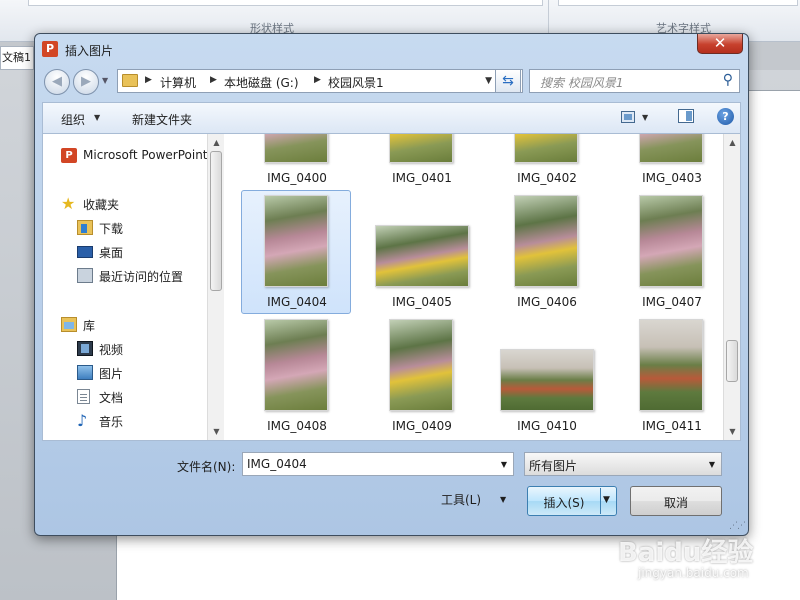 The height and width of the screenshot is (600, 800). I want to click on change-view-icon, so click(628, 117).